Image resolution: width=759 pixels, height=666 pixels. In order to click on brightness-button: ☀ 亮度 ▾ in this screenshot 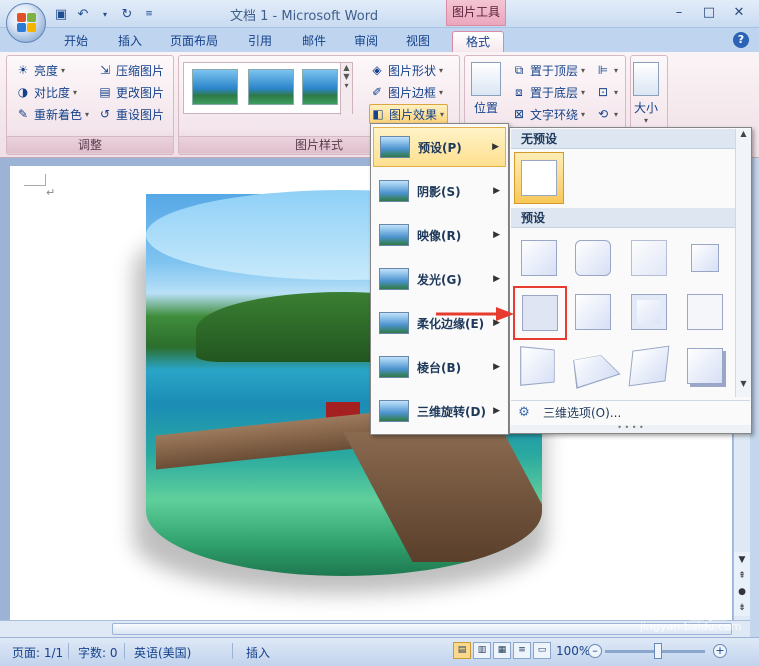, I will do `click(40, 70)`.